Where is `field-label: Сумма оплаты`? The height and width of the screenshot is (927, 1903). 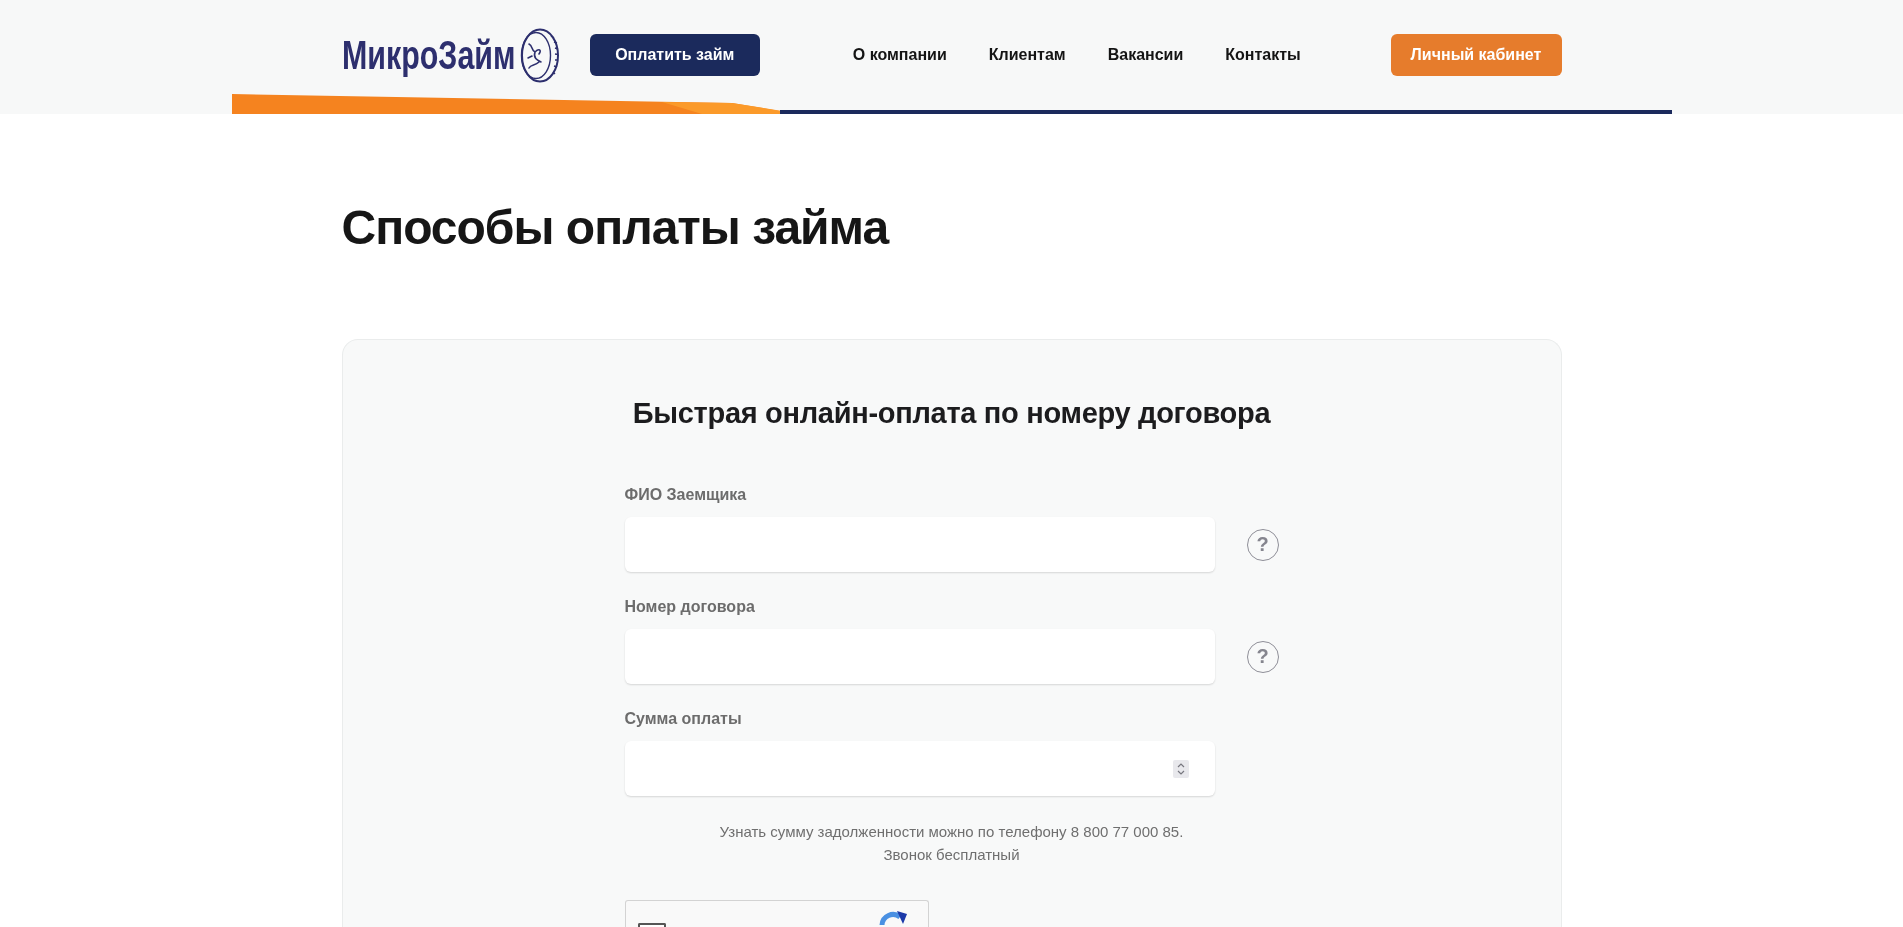
field-label: Сумма оплаты is located at coordinates (683, 719).